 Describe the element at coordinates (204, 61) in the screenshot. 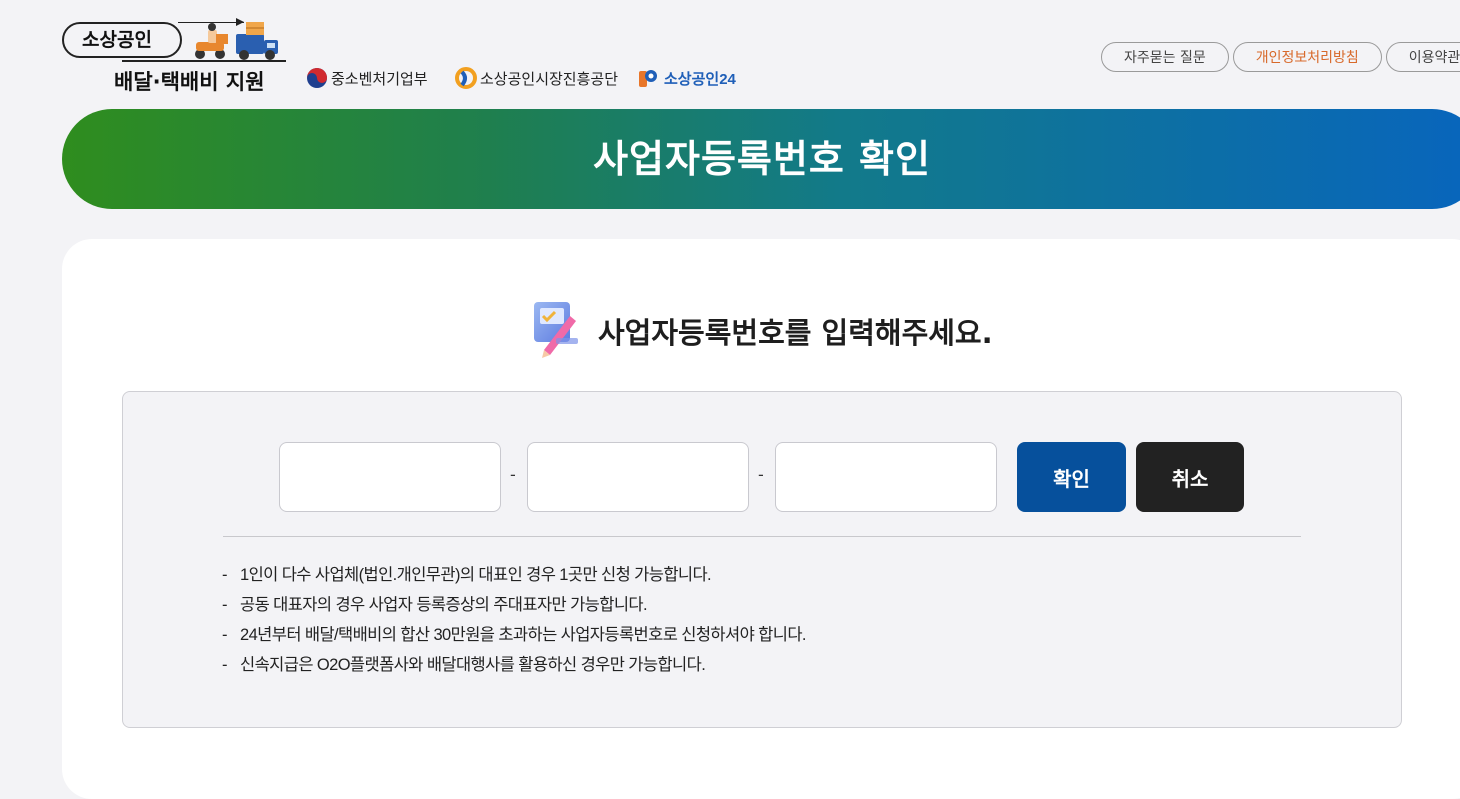

I see `logo-underline` at that location.